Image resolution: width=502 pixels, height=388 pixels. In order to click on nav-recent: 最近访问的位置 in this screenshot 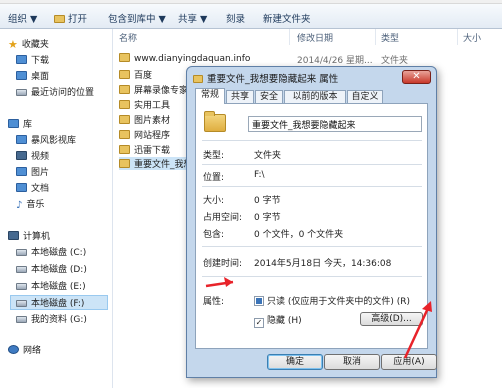, I will do `click(55, 91)`.